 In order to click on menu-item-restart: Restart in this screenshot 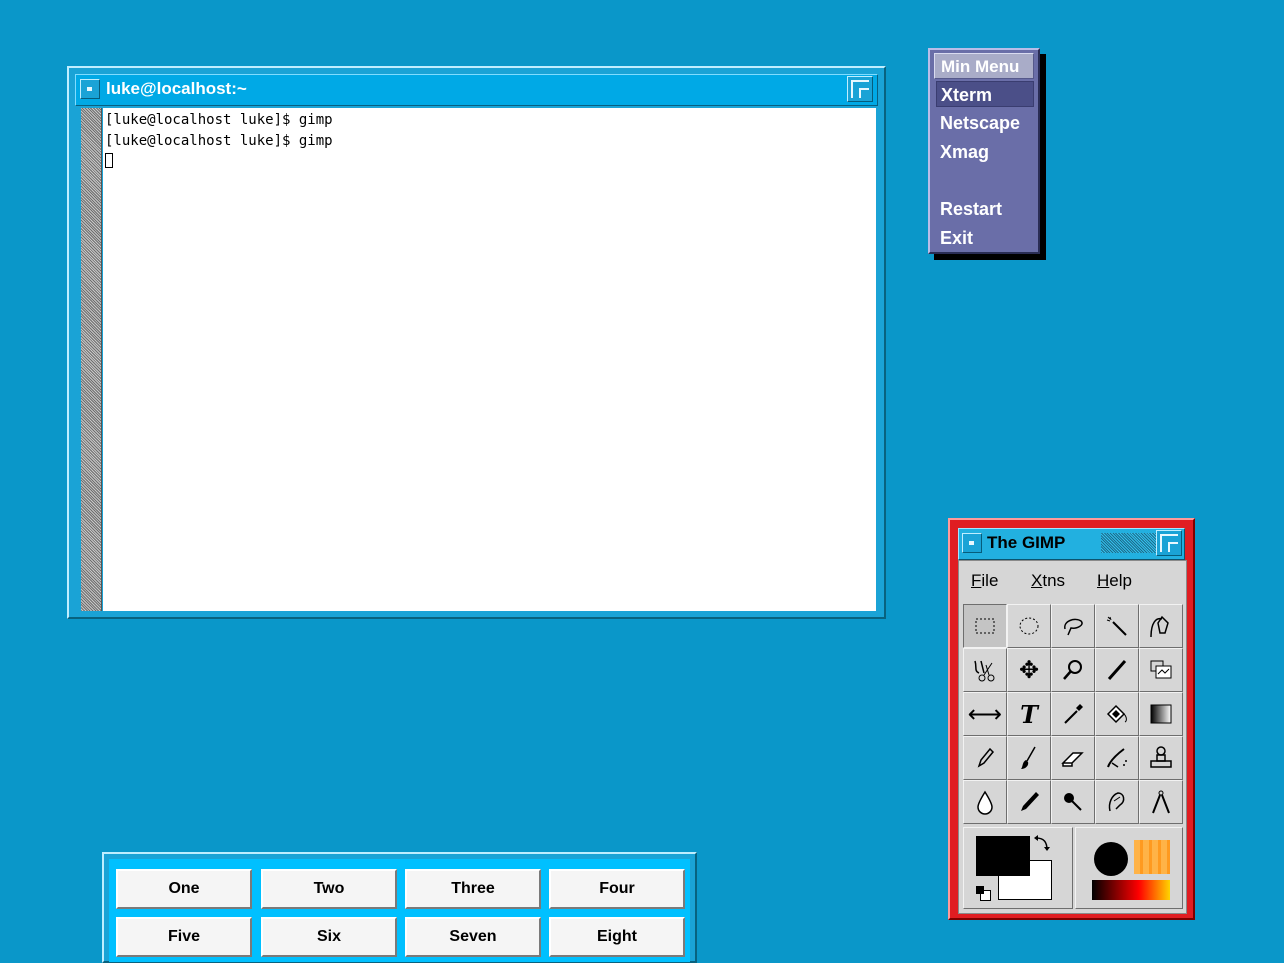, I will do `click(985, 209)`.